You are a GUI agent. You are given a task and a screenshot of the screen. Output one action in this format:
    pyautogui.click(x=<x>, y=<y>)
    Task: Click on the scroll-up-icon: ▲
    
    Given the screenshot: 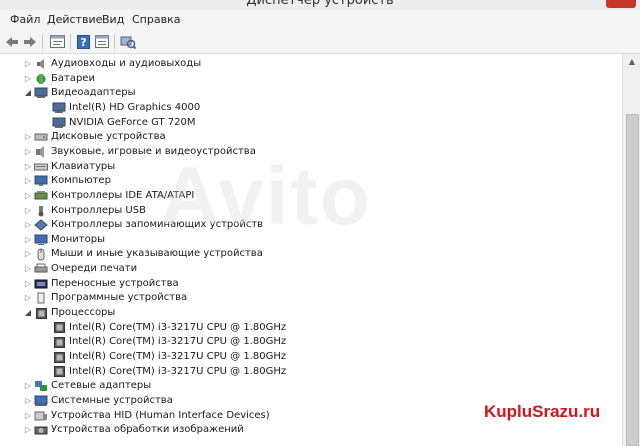 What is the action you would take?
    pyautogui.click(x=631, y=62)
    